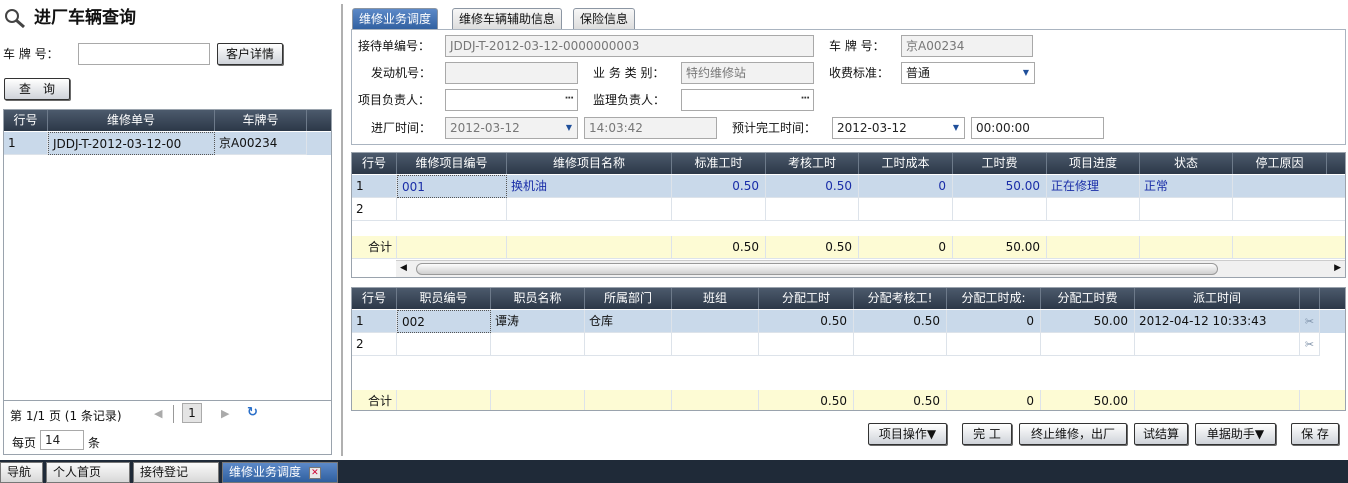 Image resolution: width=1348 pixels, height=483 pixels. I want to click on bottom-tab-navigation: 导航, so click(21, 472).